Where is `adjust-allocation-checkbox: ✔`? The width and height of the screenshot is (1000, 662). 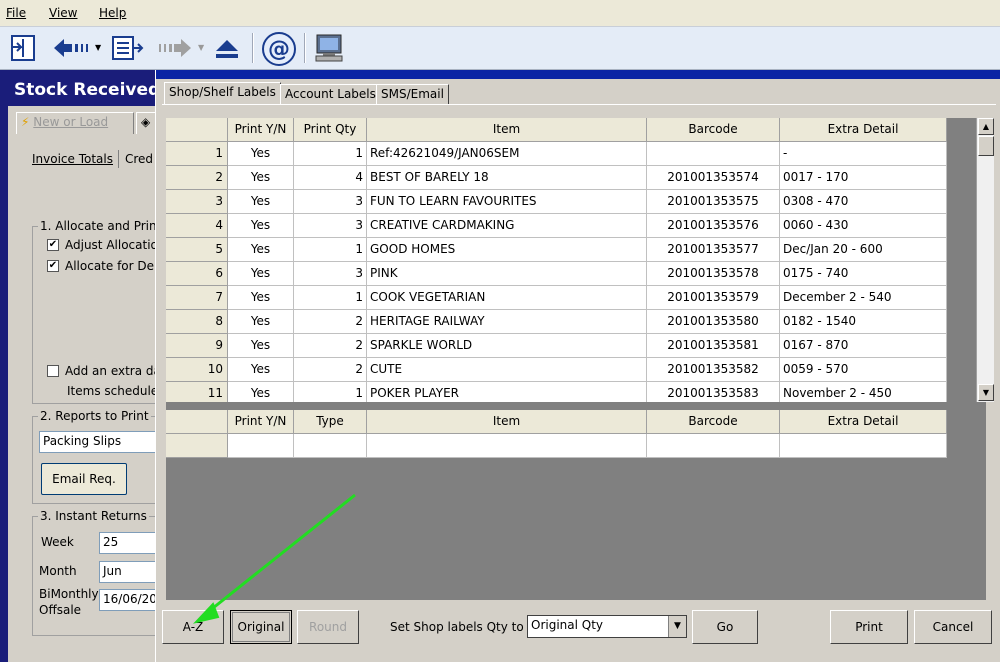
adjust-allocation-checkbox: ✔ is located at coordinates (53, 245).